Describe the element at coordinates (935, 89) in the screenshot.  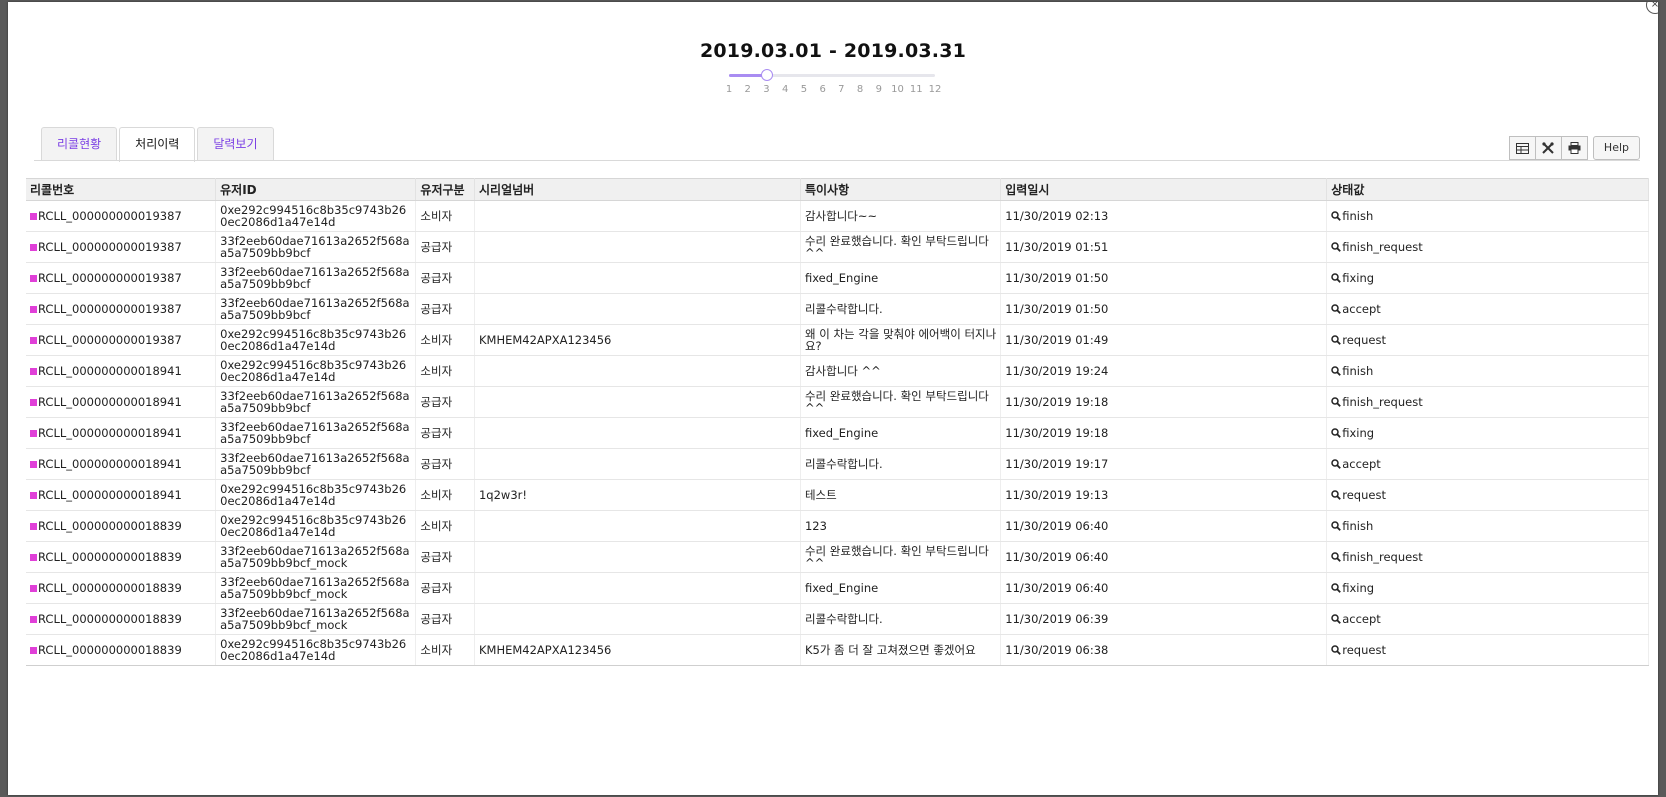
I see `month-tick: 12` at that location.